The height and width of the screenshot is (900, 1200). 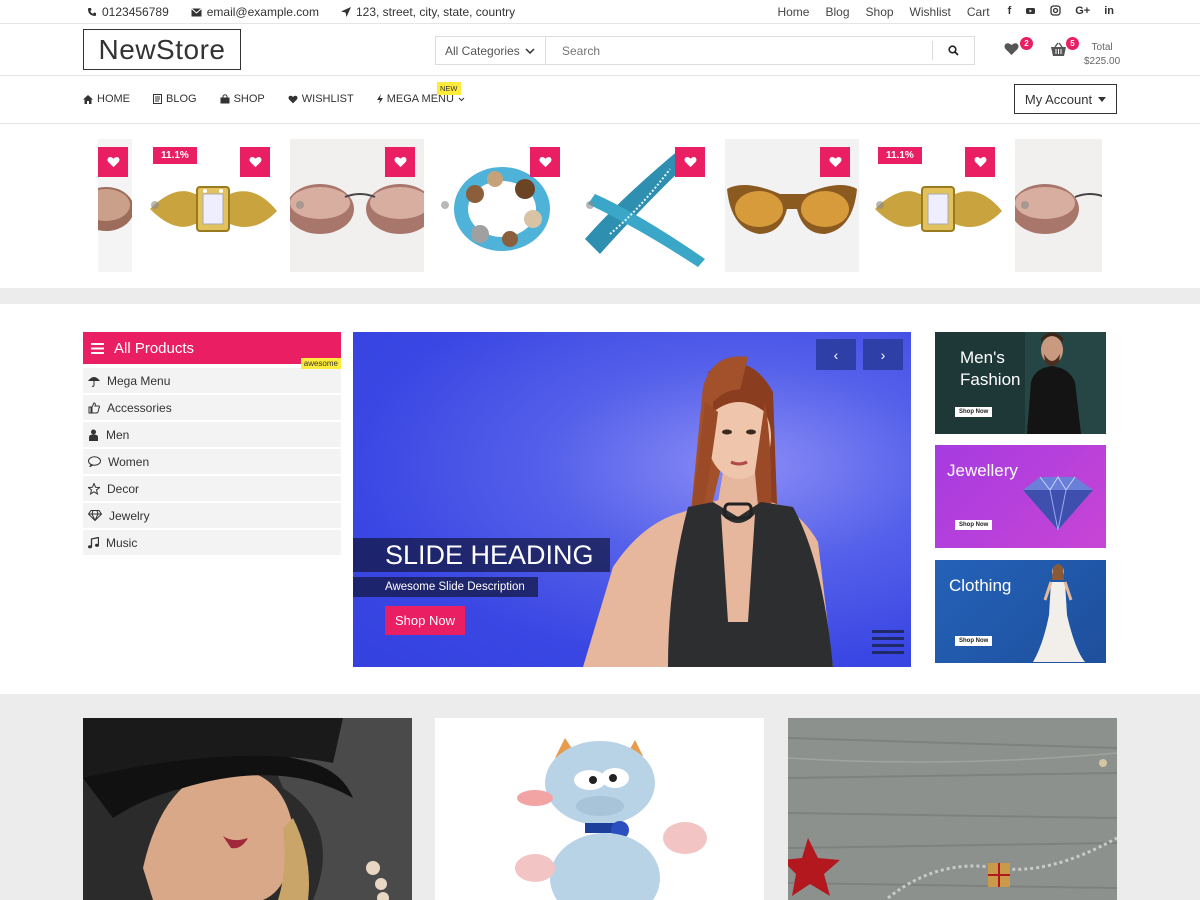 What do you see at coordinates (445, 587) in the screenshot?
I see `slide-description: Awesome Slide Description` at bounding box center [445, 587].